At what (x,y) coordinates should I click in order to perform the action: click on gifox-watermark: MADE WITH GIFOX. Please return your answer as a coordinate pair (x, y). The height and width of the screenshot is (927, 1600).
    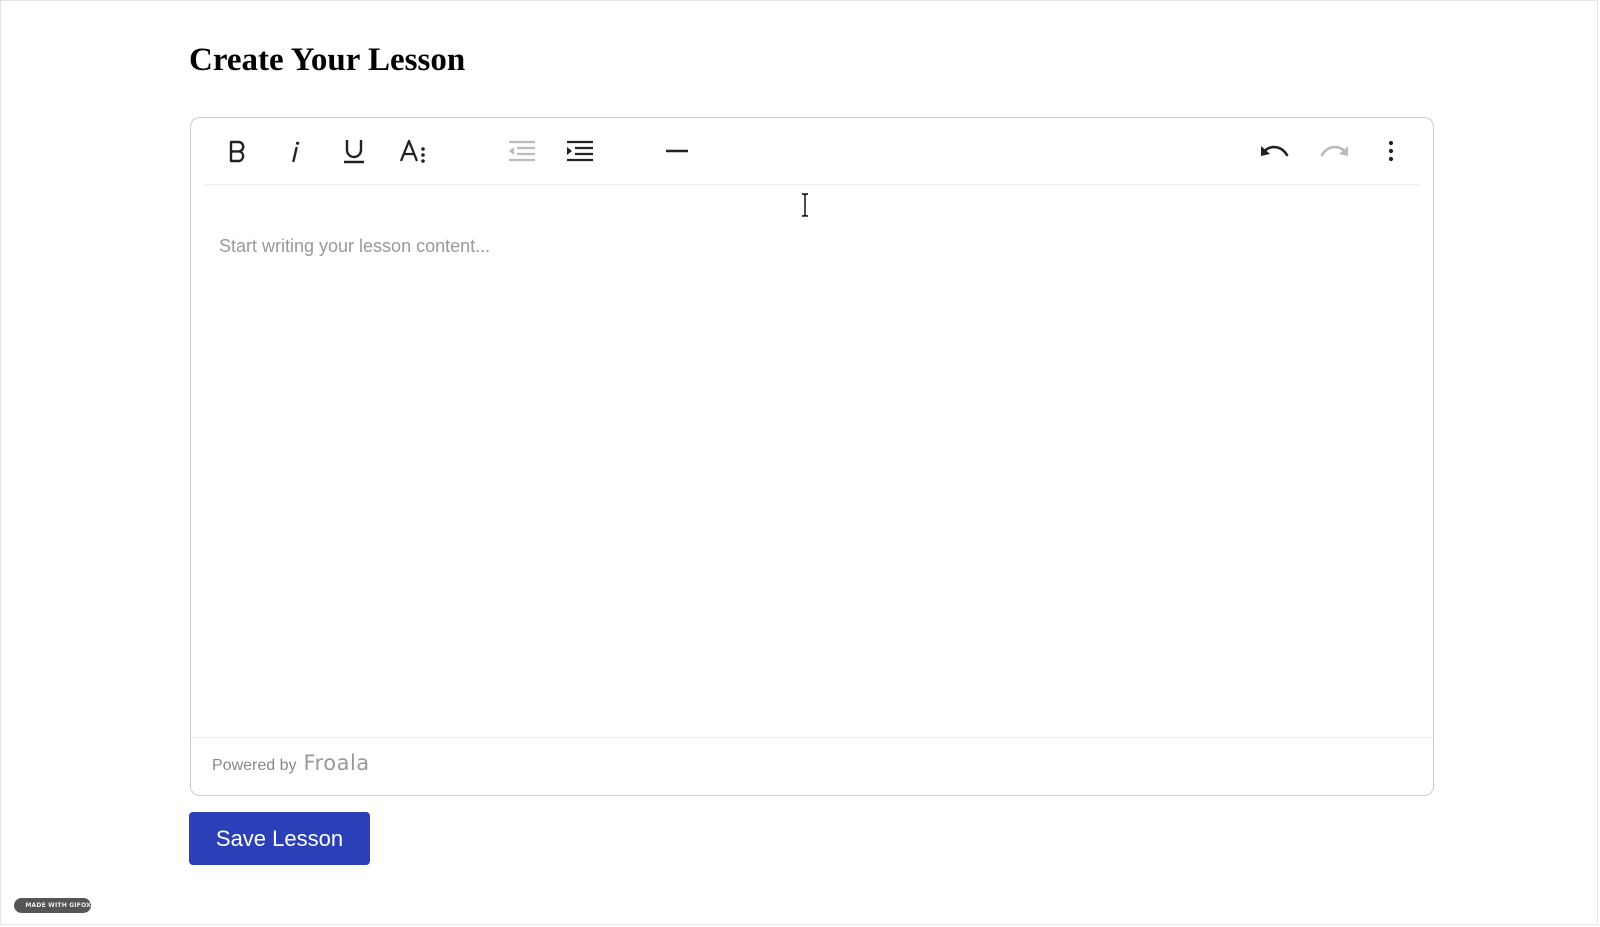
    Looking at the image, I should click on (52, 905).